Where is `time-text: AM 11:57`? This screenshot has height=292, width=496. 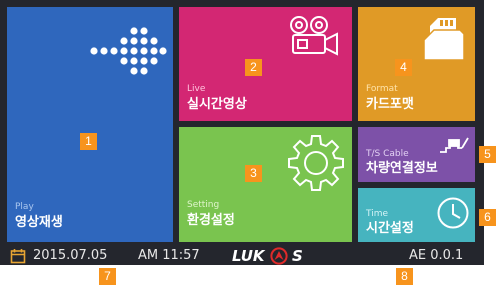 time-text: AM 11:57 is located at coordinates (169, 255).